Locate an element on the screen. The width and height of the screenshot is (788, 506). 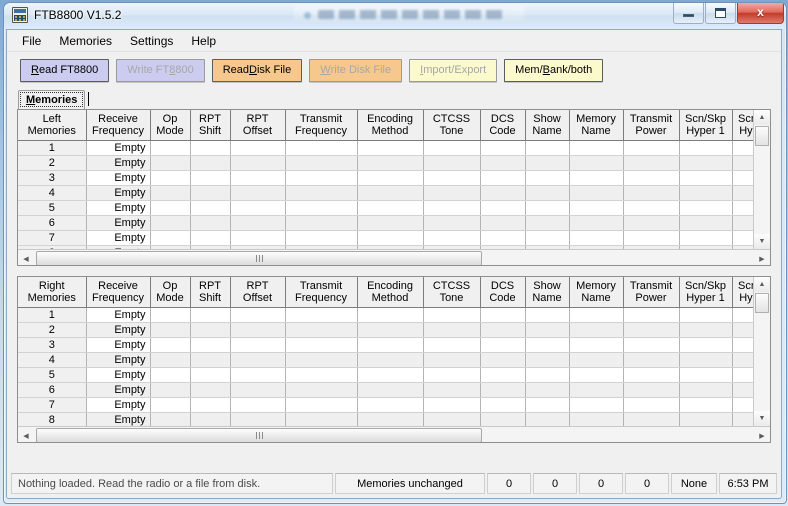
column-header: Memory Name is located at coordinates (596, 292).